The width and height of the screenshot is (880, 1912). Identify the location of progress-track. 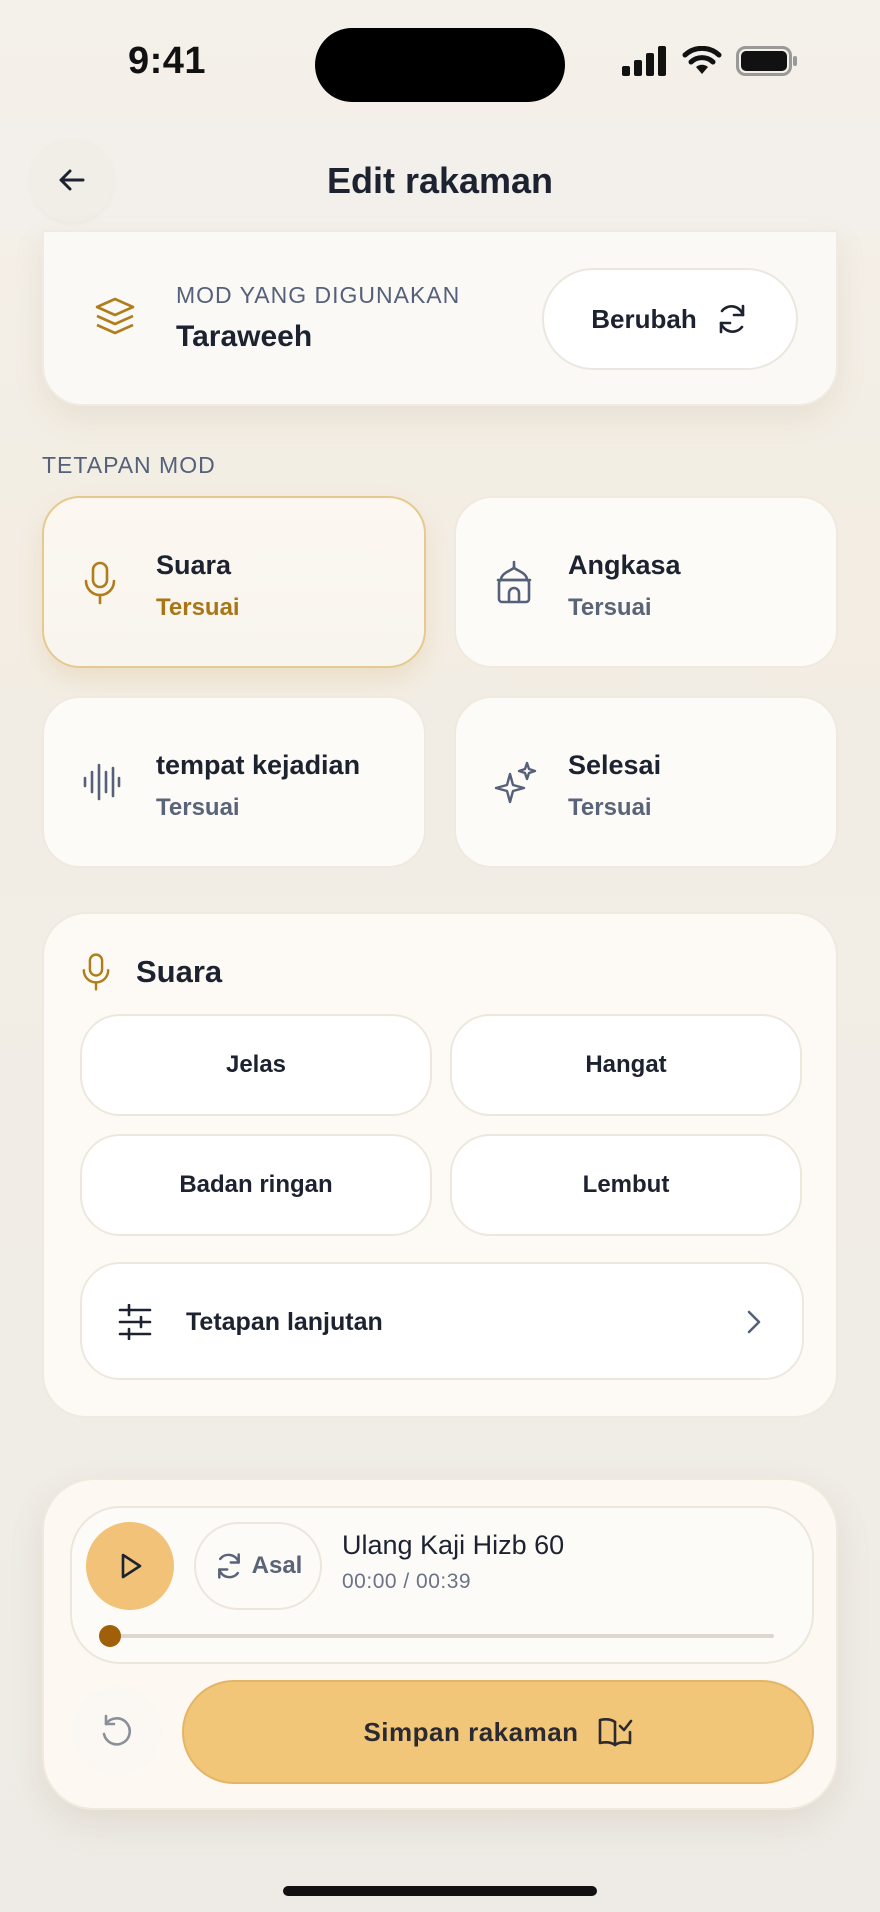
(436, 1636).